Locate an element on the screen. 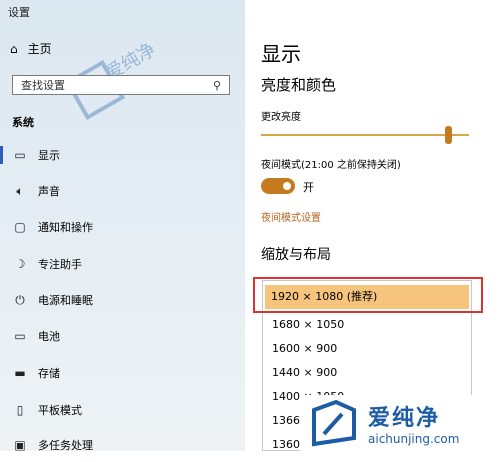 The height and width of the screenshot is (462, 500). sidebar-item-label: 声音 is located at coordinates (49, 191).